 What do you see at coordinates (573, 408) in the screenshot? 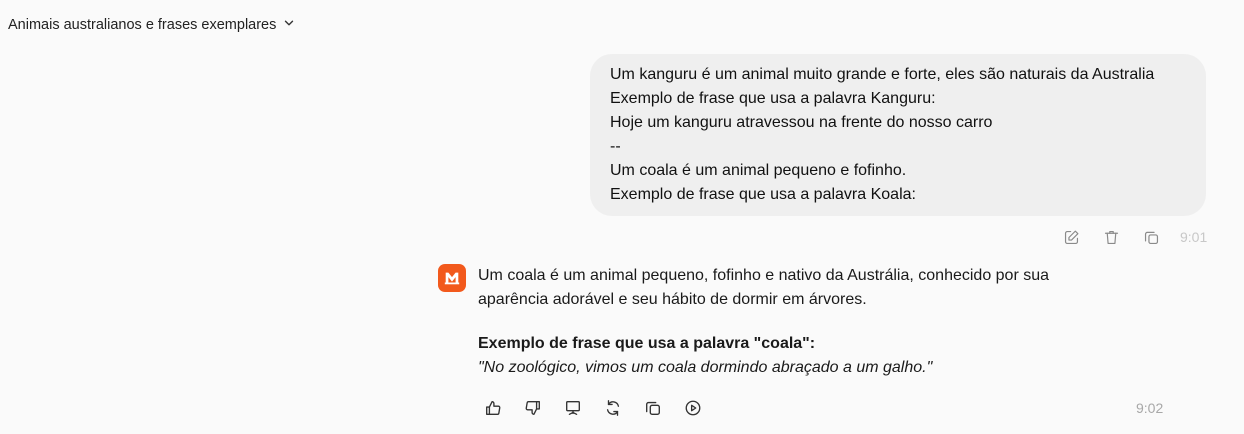
I see `presentation-icon` at bounding box center [573, 408].